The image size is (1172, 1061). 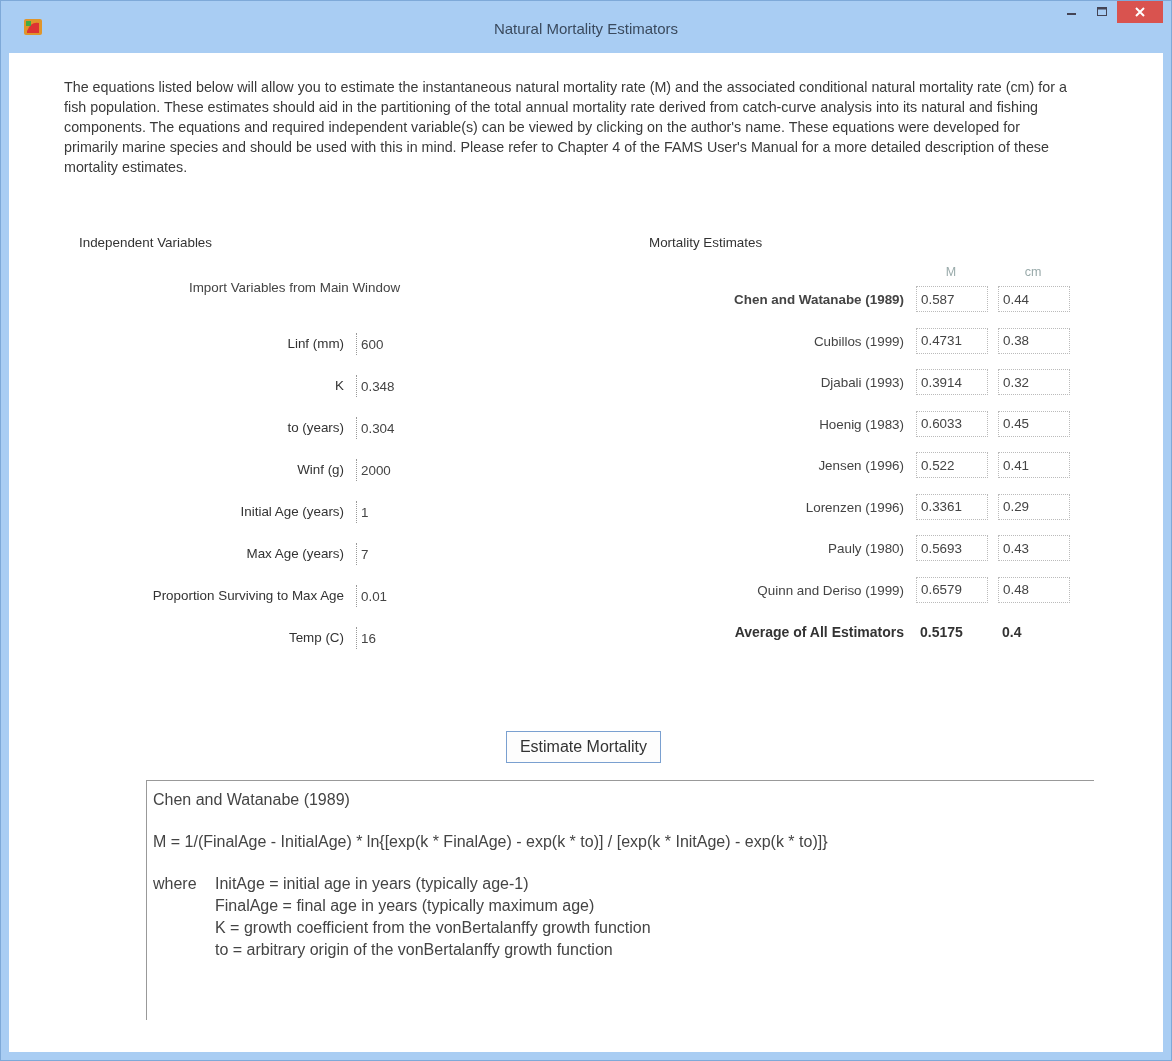 I want to click on cm-value-field: 0.29, so click(x=1034, y=506).